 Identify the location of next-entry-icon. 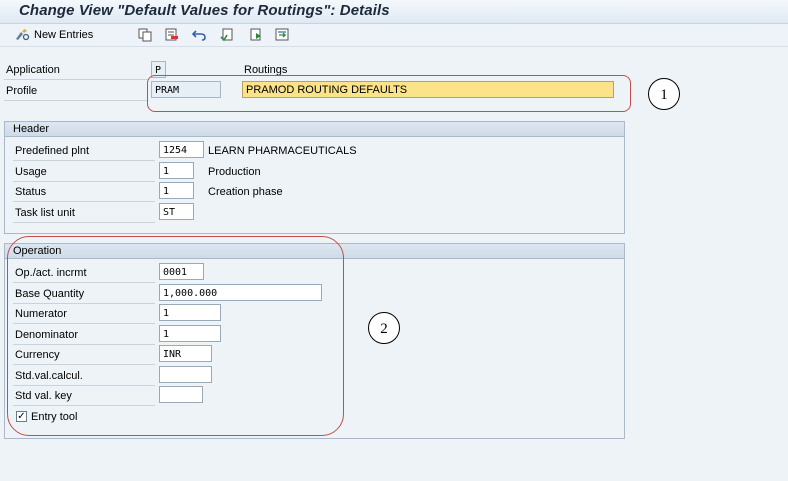
(282, 35).